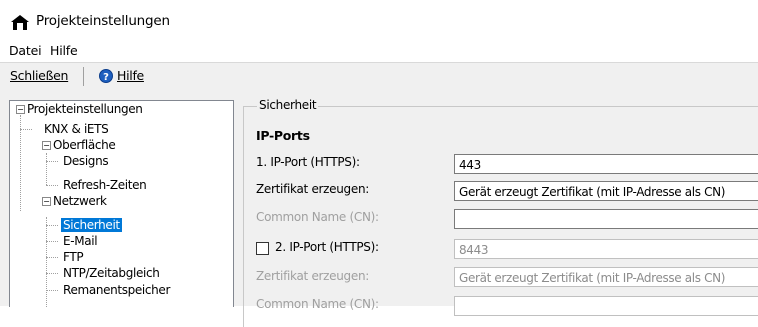  I want to click on port1-input: 443, so click(606, 164).